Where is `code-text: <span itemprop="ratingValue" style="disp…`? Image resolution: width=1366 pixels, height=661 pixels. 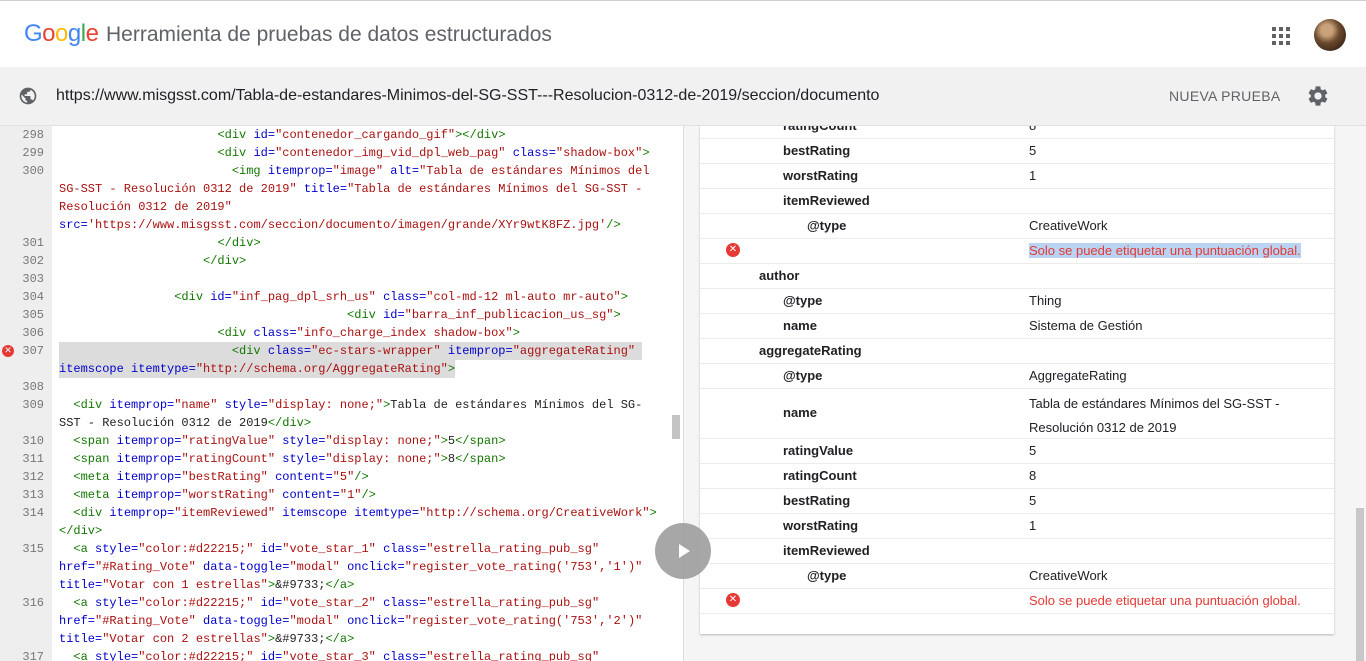
code-text: <span itemprop="ratingValue" style="disp… is located at coordinates (282, 441).